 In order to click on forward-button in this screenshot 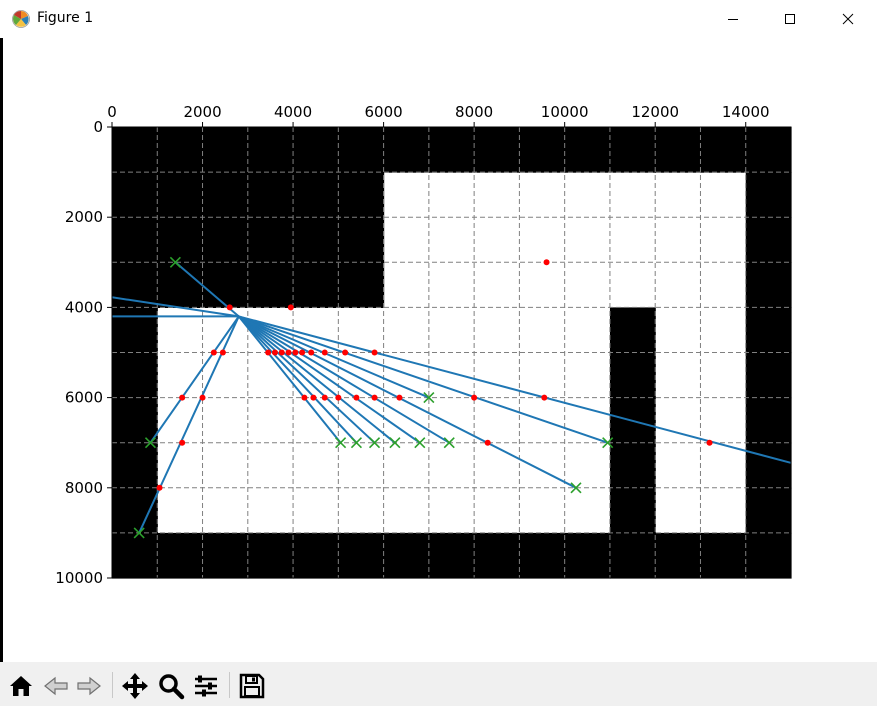, I will do `click(89, 686)`.